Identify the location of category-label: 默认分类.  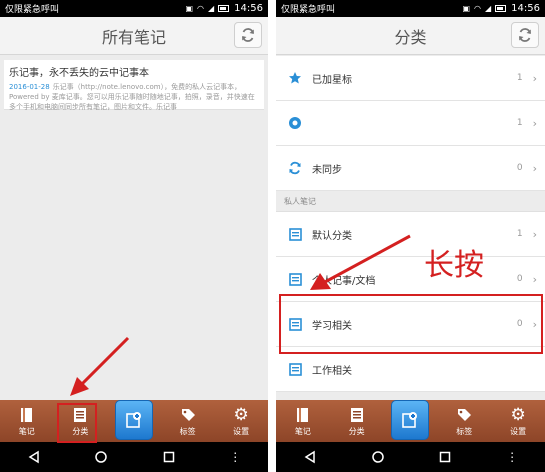
(332, 236).